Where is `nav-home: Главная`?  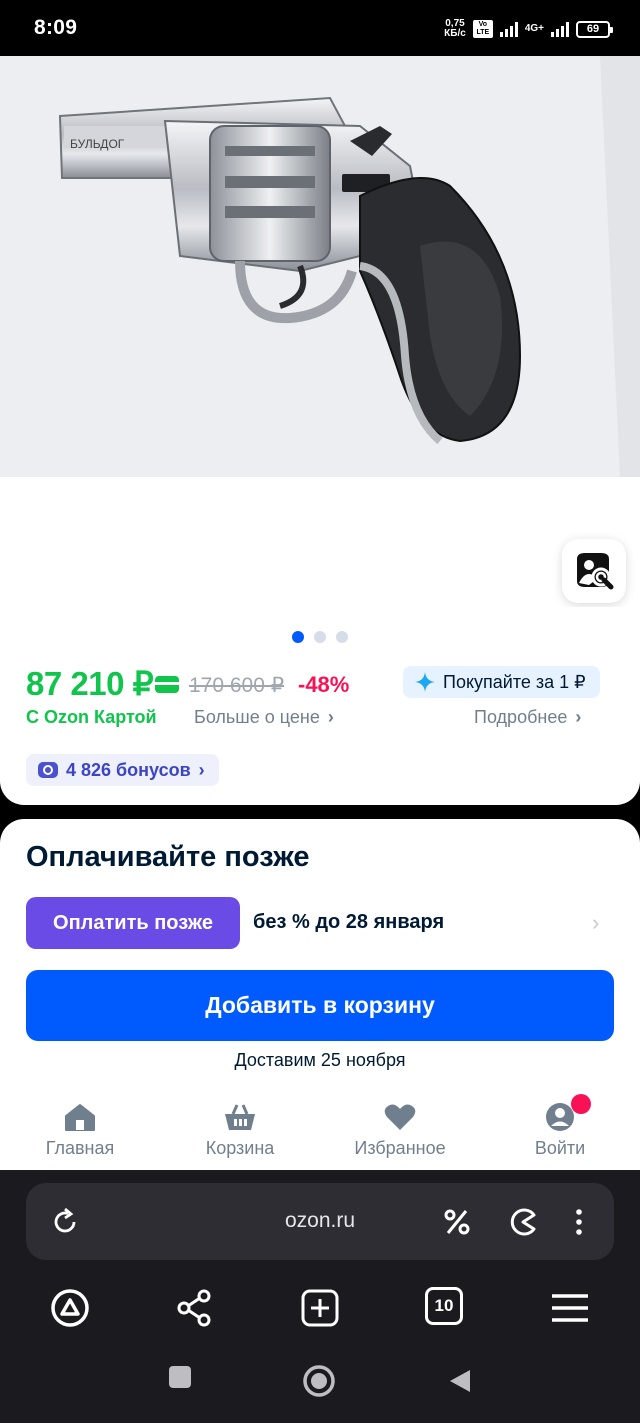
nav-home: Главная is located at coordinates (80, 1132).